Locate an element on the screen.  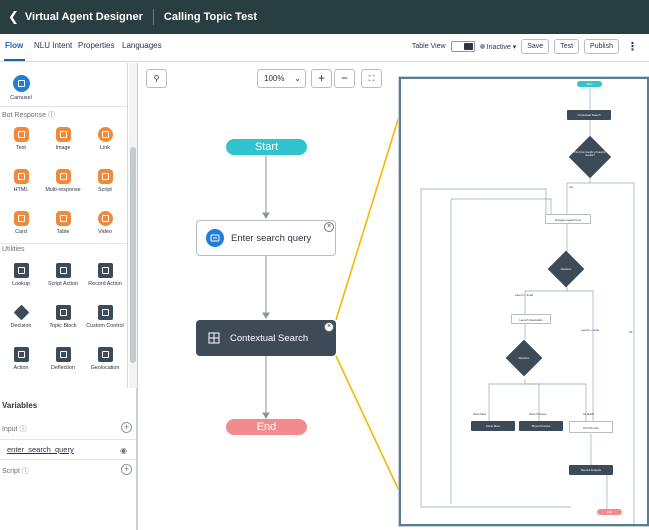
variables-title: Variables is located at coordinates (20, 405).